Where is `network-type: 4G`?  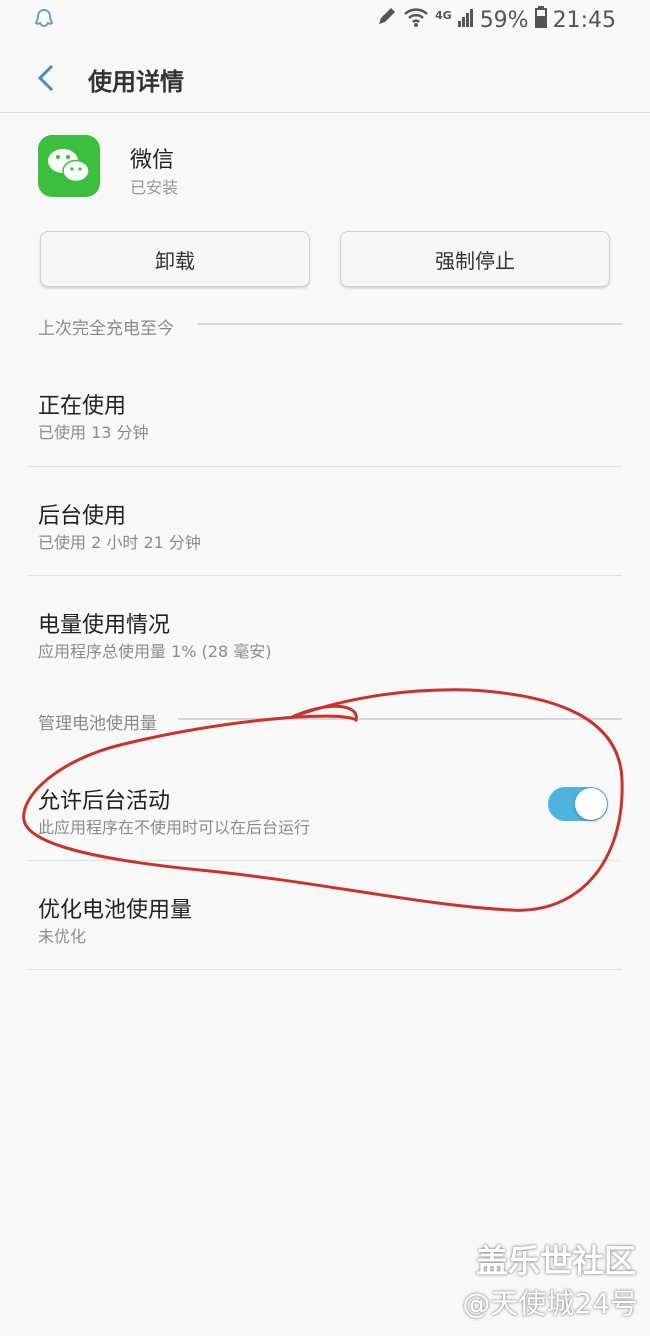
network-type: 4G is located at coordinates (443, 15).